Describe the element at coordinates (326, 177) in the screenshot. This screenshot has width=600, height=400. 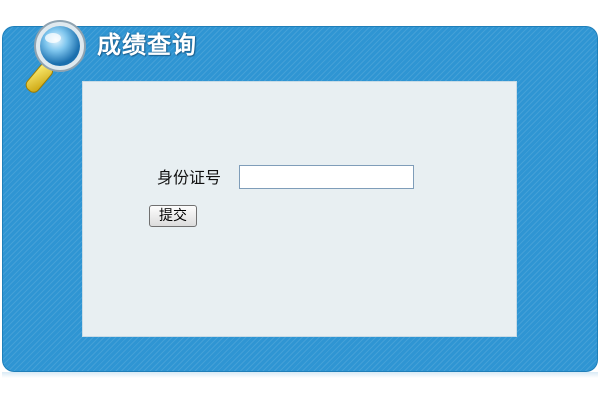
I see `id-number-input` at that location.